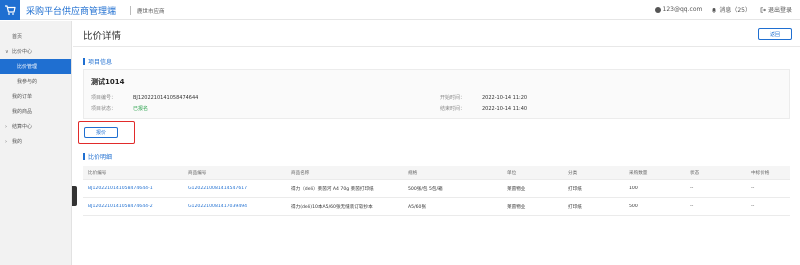  Describe the element at coordinates (97, 173) in the screenshot. I see `column-header: 比价编号` at that location.